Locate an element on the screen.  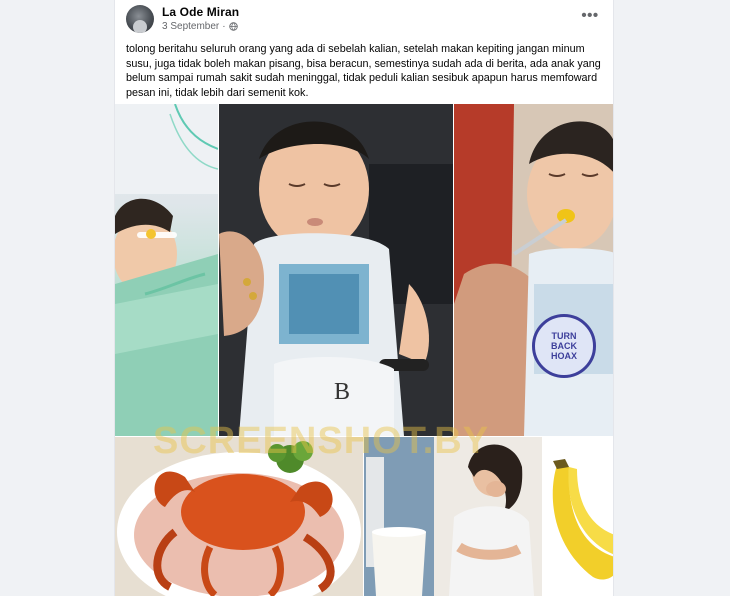
more-options-button: ••• is located at coordinates (590, 18).